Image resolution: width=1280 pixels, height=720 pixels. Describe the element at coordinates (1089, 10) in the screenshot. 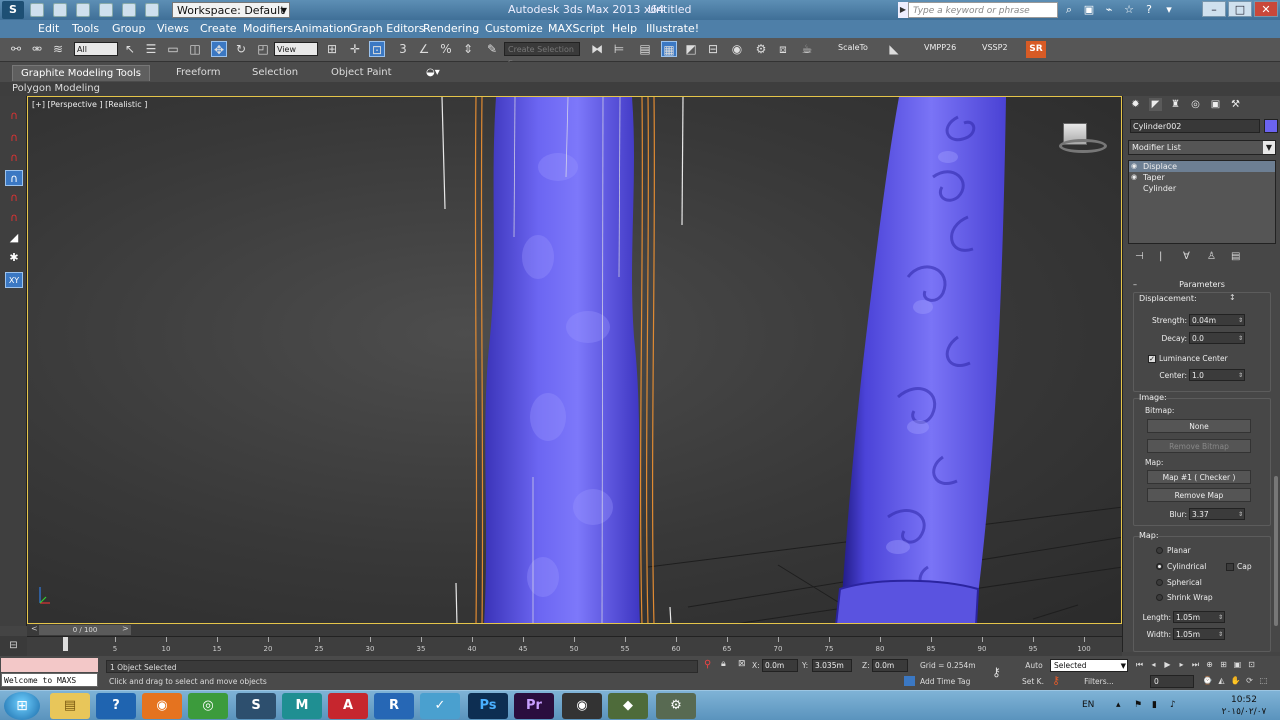

I see `subscription-icon: ▣` at that location.